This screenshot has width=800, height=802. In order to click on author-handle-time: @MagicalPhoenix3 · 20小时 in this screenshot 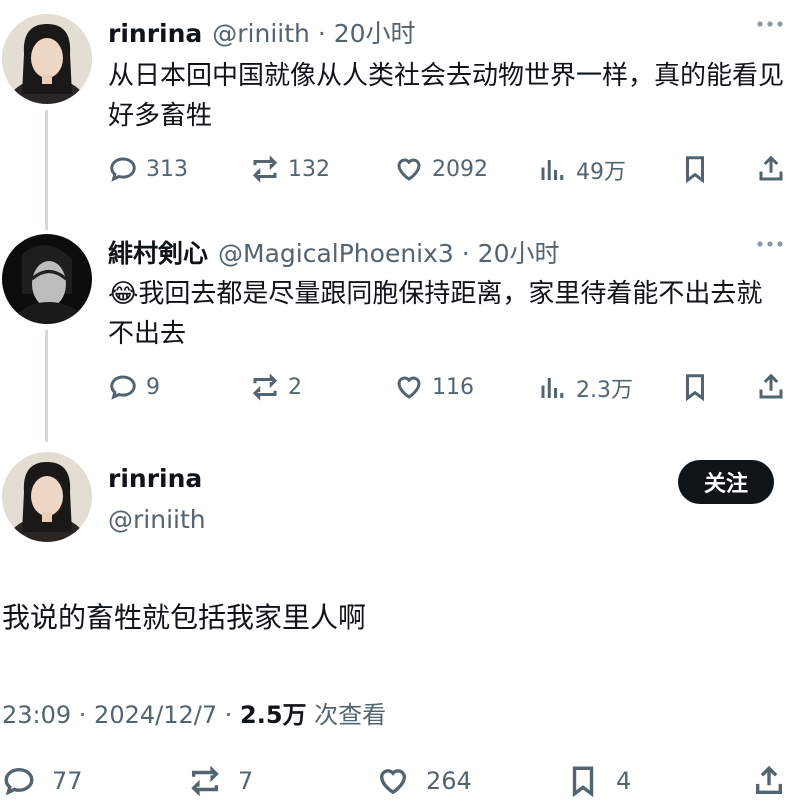, I will do `click(388, 252)`.